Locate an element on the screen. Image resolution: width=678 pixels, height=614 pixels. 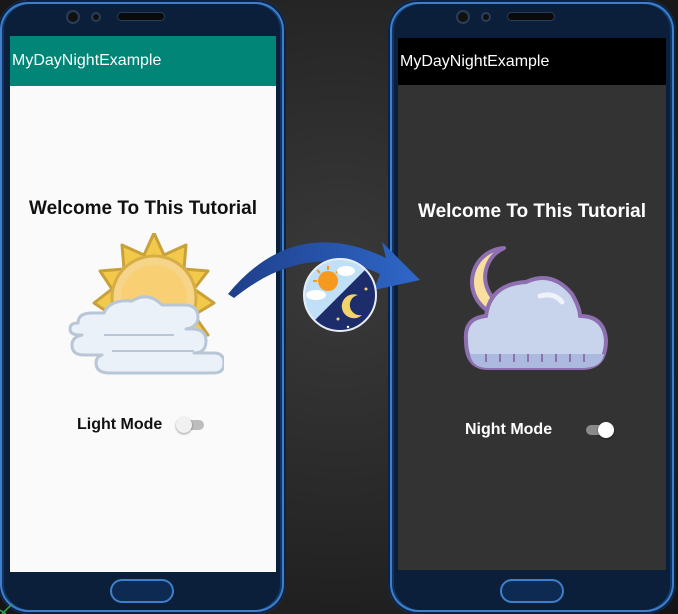
night-mode-switch is located at coordinates (599, 430).